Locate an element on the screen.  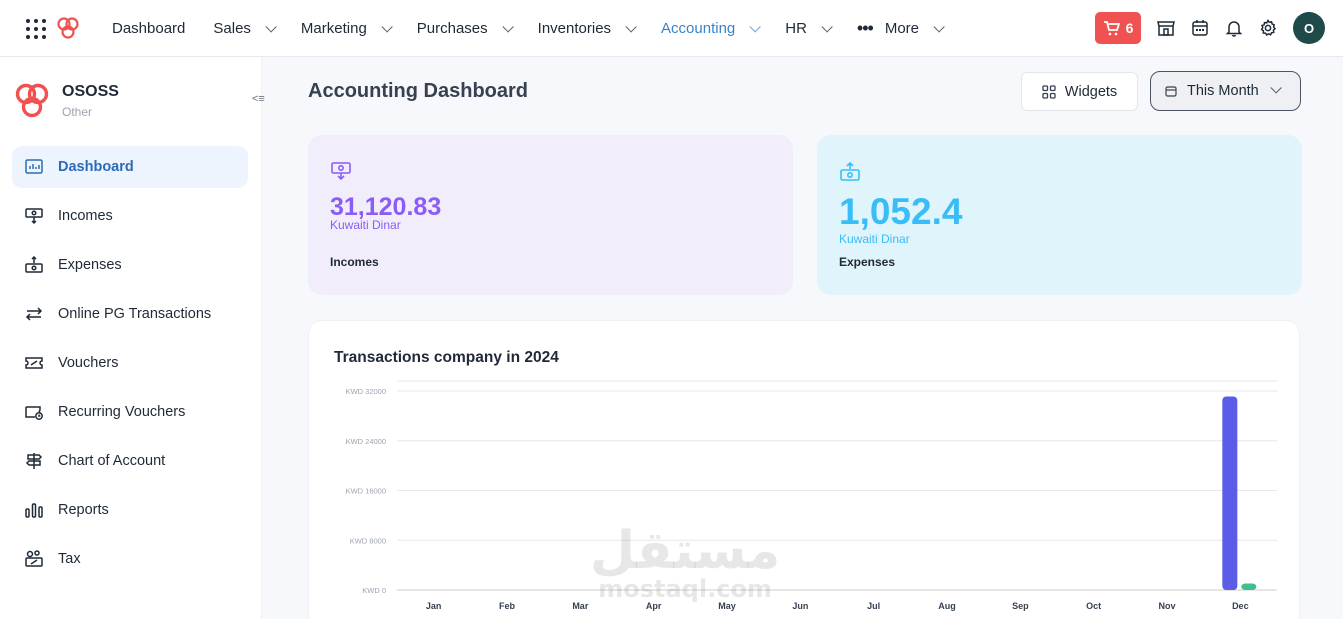
expense-currency: Kuwaiti Dinar is located at coordinates (874, 239).